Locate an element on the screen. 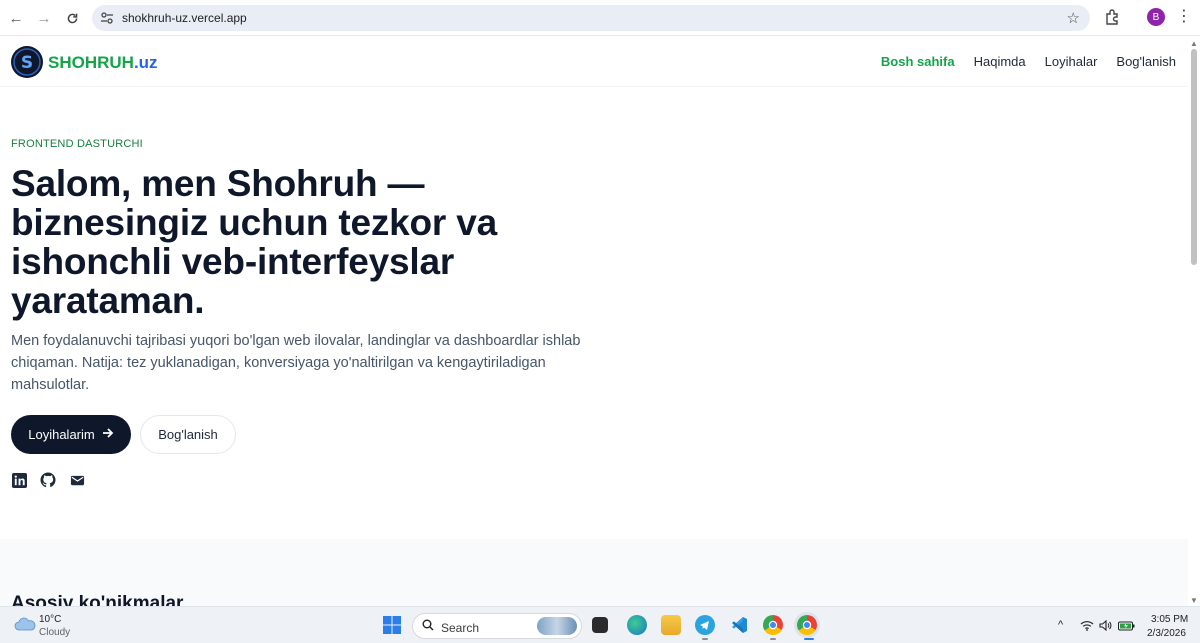  social-links is located at coordinates (48, 480).